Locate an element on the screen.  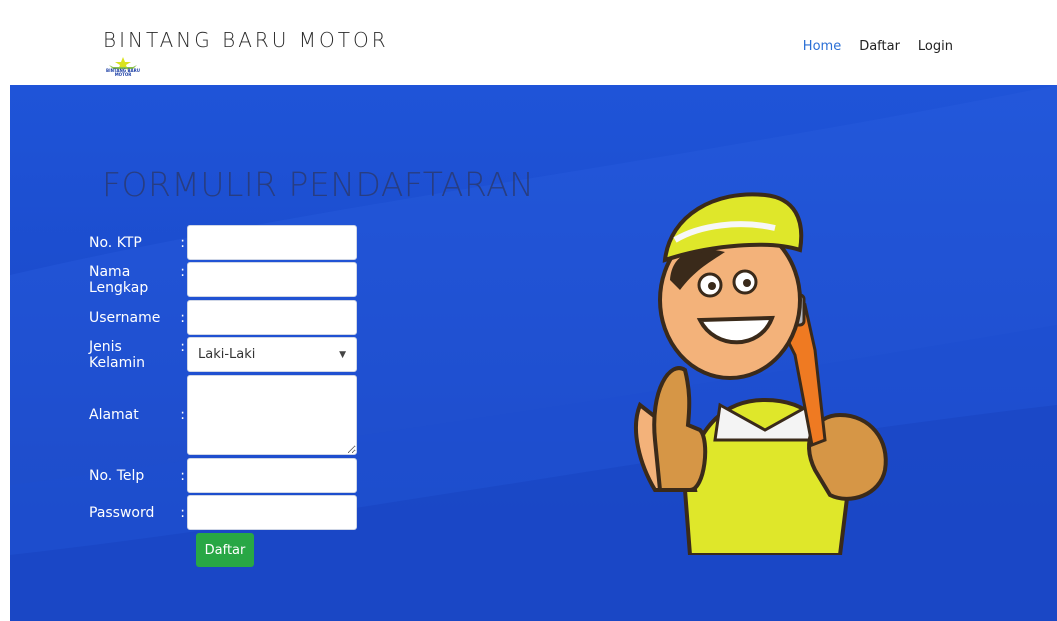
telp-label-text: No. Telp is located at coordinates (117, 475).